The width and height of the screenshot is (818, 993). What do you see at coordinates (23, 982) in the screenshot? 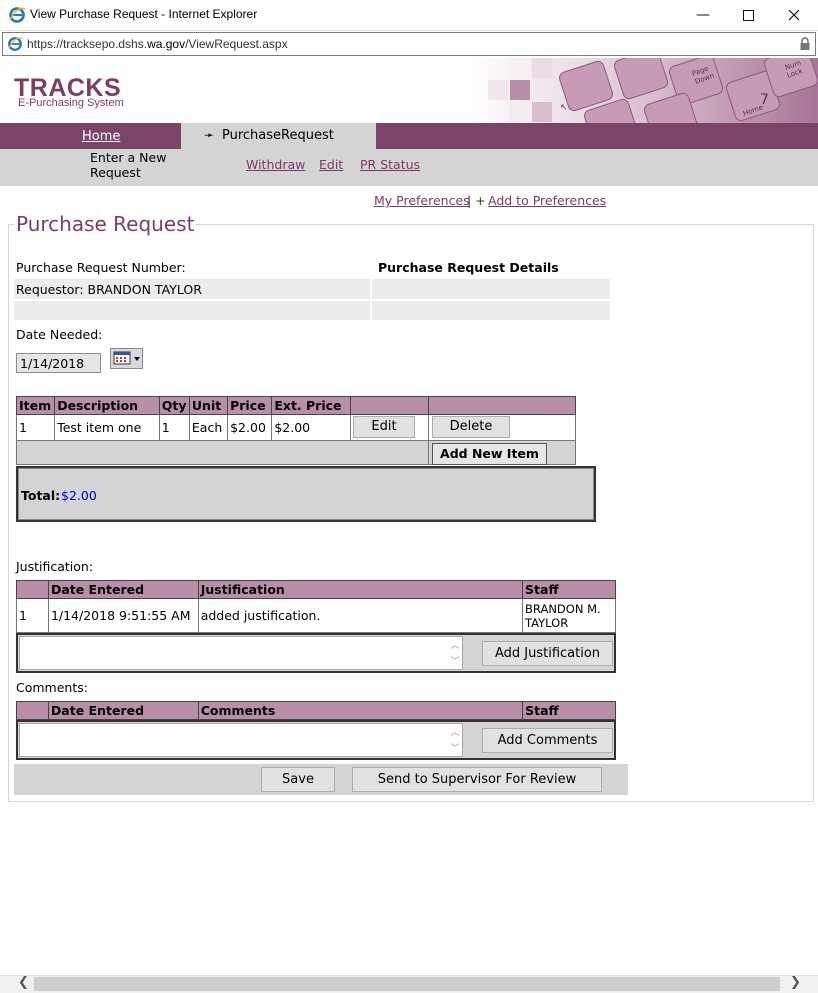
I see `scroll-left-icon: ❮` at bounding box center [23, 982].